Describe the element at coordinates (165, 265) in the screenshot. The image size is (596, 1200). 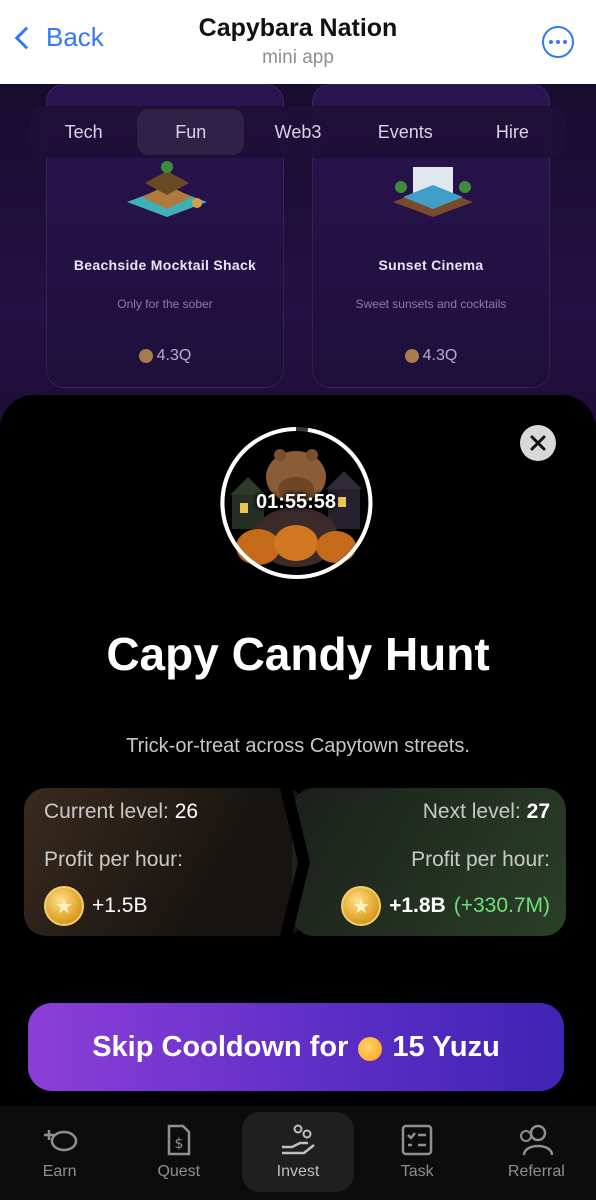
I see `card-title: Beachside Mocktail Shack` at that location.